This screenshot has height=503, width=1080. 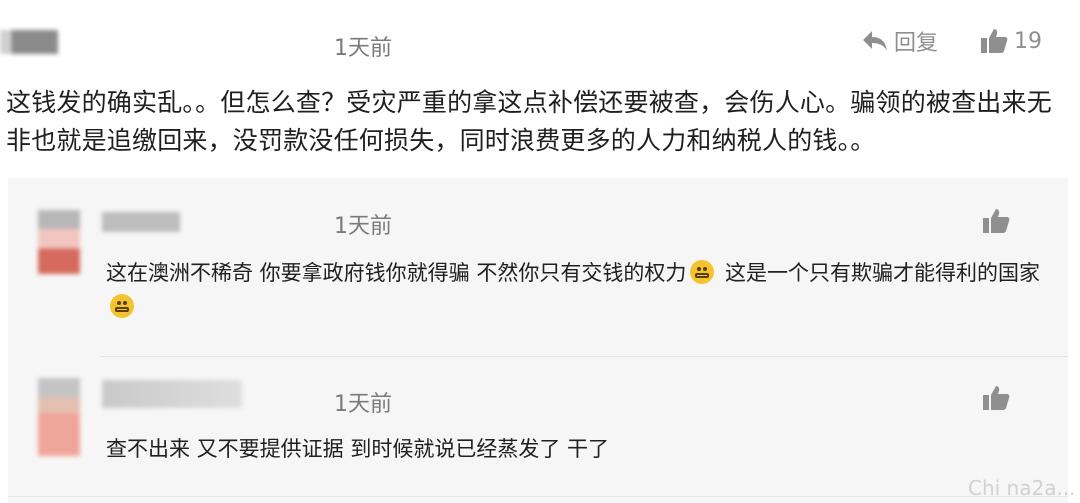 I want to click on reply-2-text: 查不出来 又不要提供证据 到时候就说已经蒸发了 干了, so click(x=358, y=449).